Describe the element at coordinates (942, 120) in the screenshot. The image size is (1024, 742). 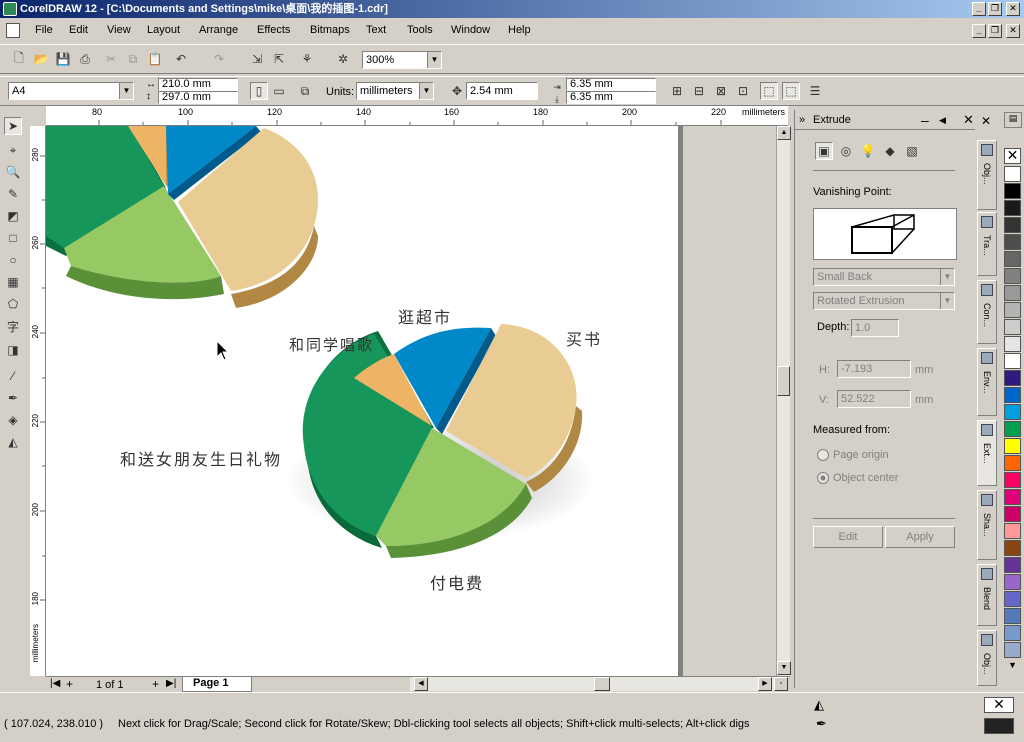
I see `docker-menu-icon: ◀` at that location.